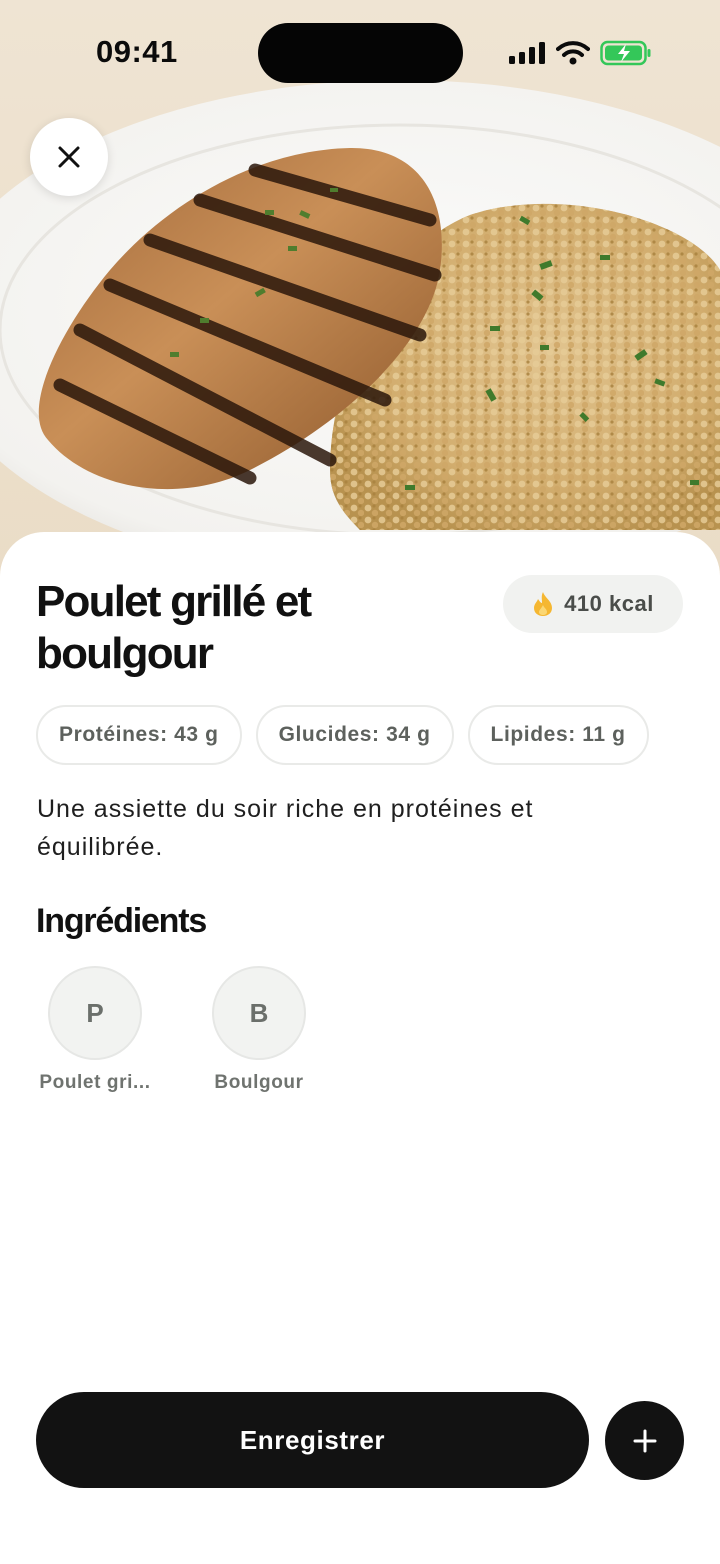 The height and width of the screenshot is (1564, 720). I want to click on close-icon, so click(69, 157).